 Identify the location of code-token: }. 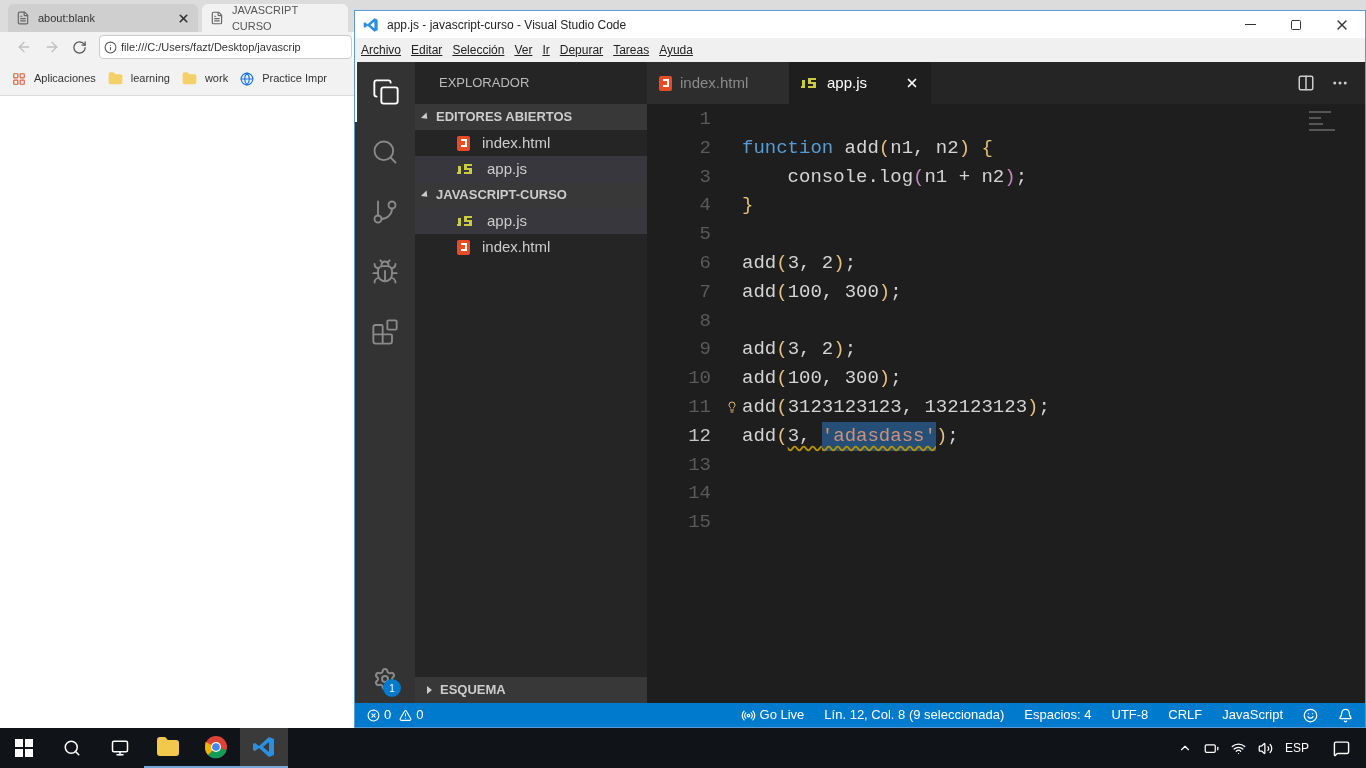
(748, 206).